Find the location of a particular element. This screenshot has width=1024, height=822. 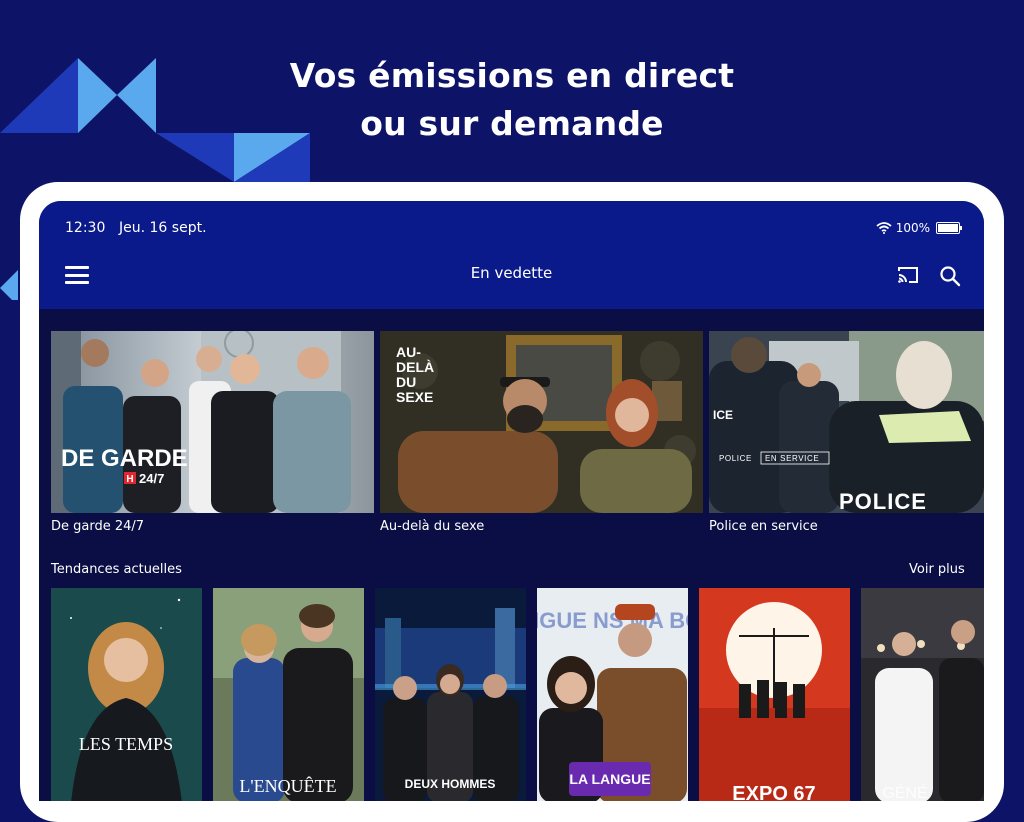

l-enquete-artwork: L'ENQUÊTE is located at coordinates (288, 694).